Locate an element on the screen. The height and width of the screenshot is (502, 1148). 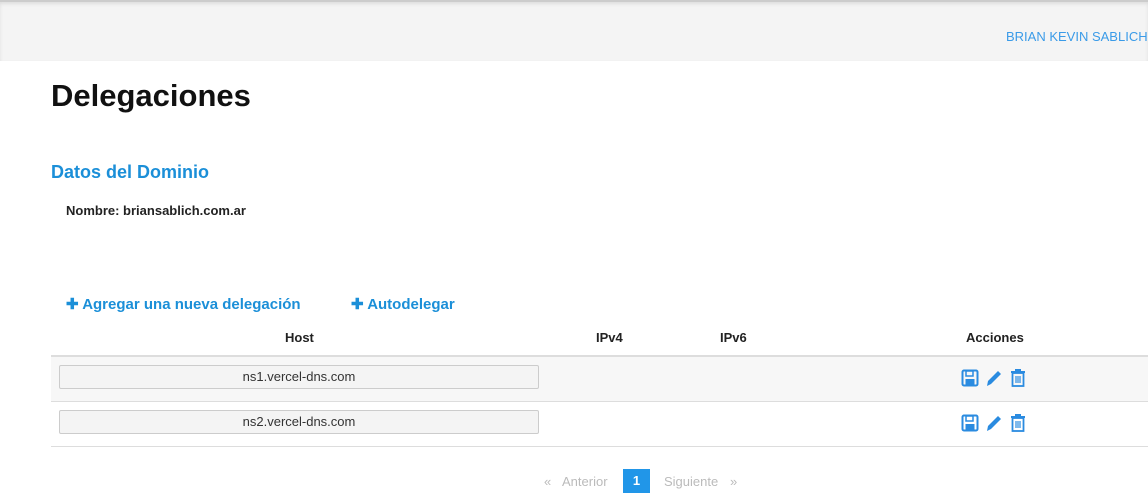
page-title: Delegaciones is located at coordinates (151, 95).